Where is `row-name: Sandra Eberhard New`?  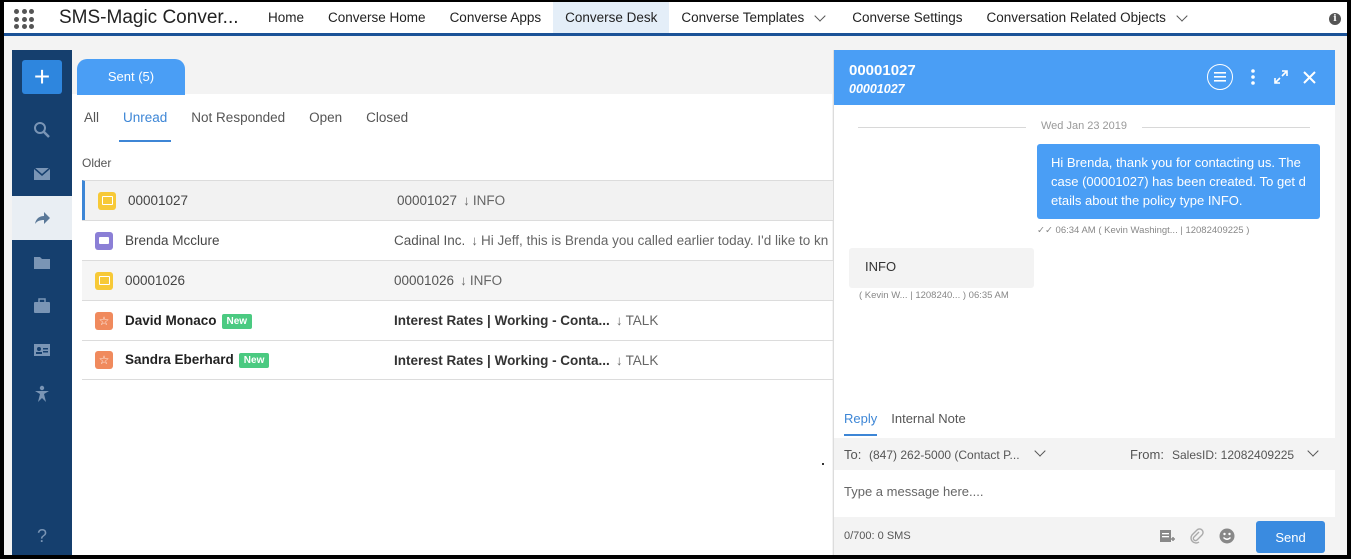
row-name: Sandra Eberhard New is located at coordinates (197, 360).